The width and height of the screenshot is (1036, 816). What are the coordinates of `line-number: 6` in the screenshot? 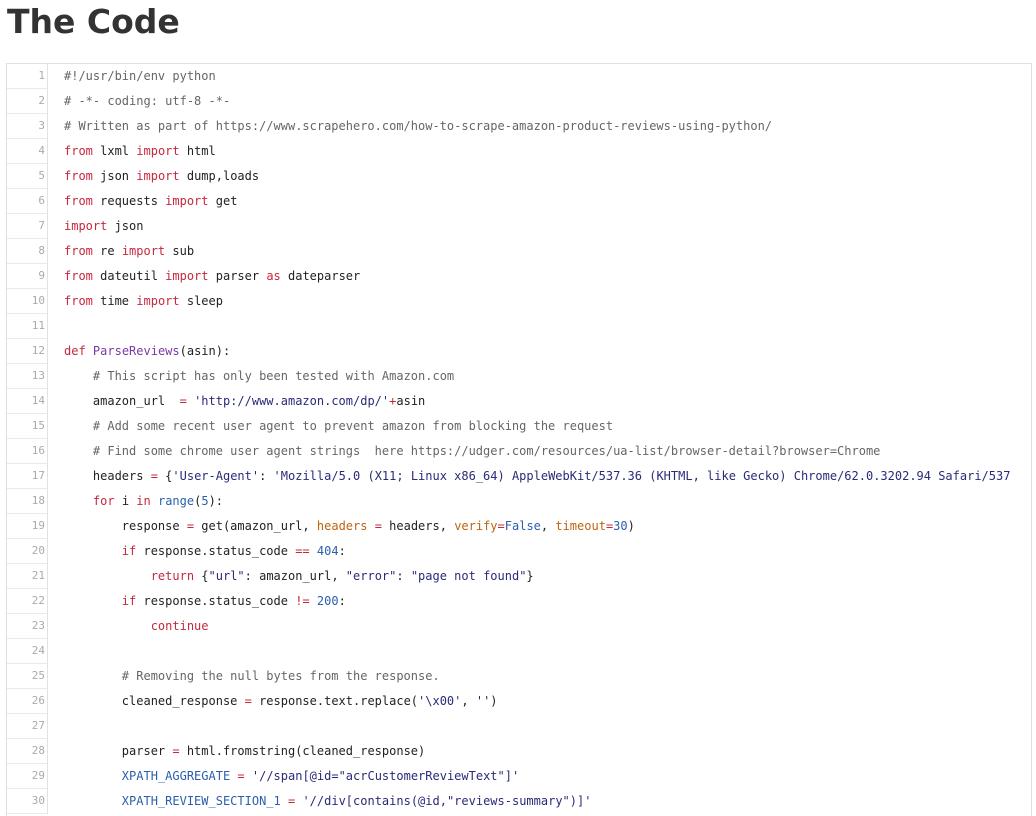 It's located at (27, 201).